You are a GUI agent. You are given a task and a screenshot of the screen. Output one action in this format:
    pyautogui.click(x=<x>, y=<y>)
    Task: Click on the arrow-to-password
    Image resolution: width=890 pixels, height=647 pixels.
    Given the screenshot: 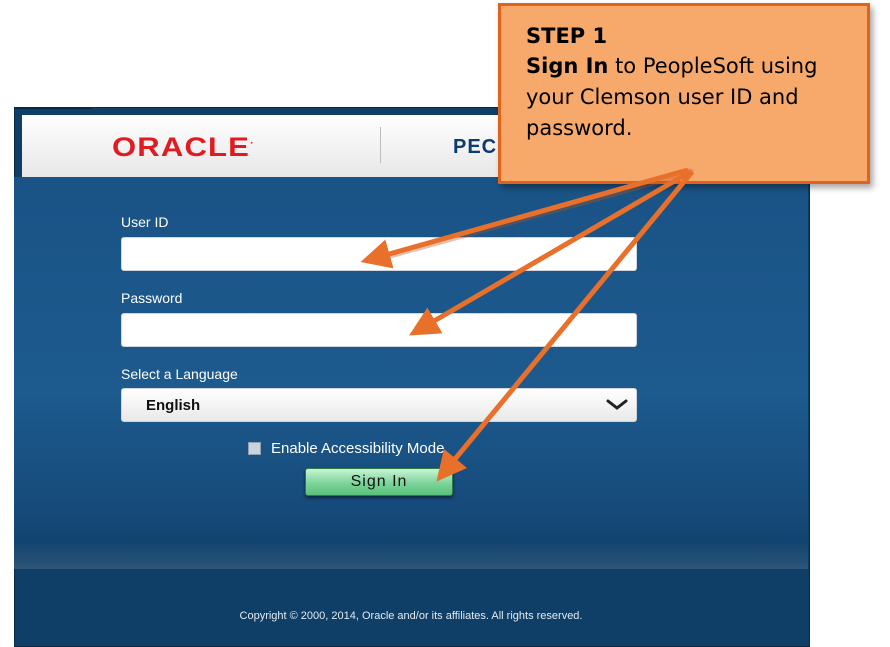 What is the action you would take?
    pyautogui.click(x=550, y=252)
    